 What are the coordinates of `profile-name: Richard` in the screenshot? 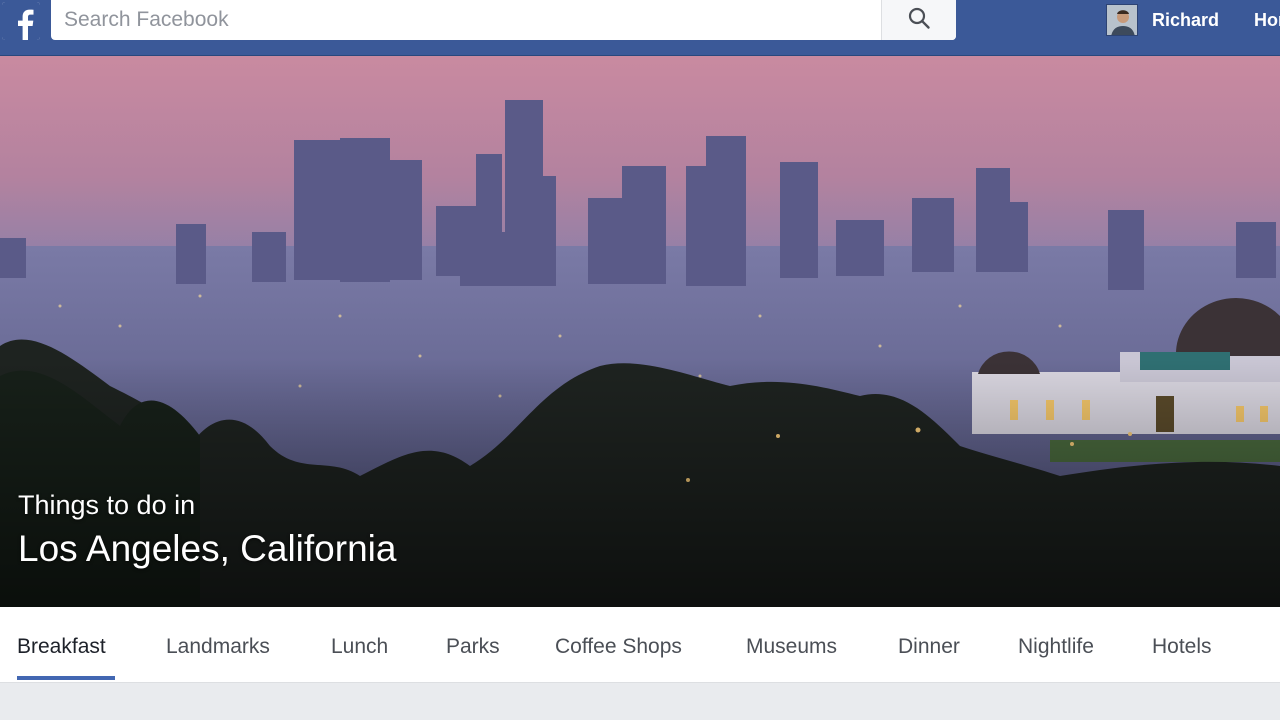 It's located at (1186, 19).